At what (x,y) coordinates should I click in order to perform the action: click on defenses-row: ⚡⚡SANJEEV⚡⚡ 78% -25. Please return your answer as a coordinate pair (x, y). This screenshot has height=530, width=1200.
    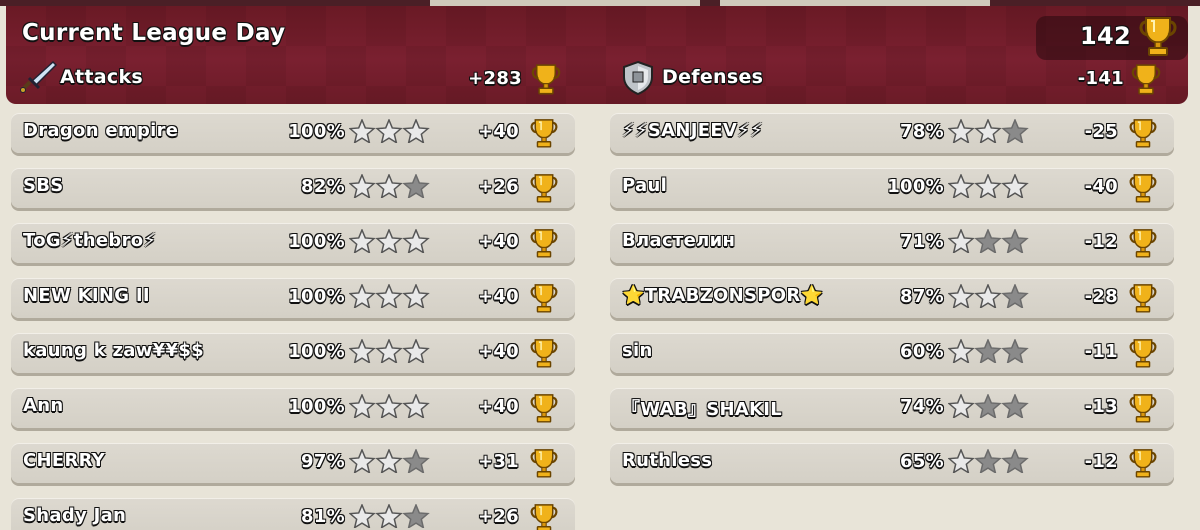
    Looking at the image, I should click on (892, 133).